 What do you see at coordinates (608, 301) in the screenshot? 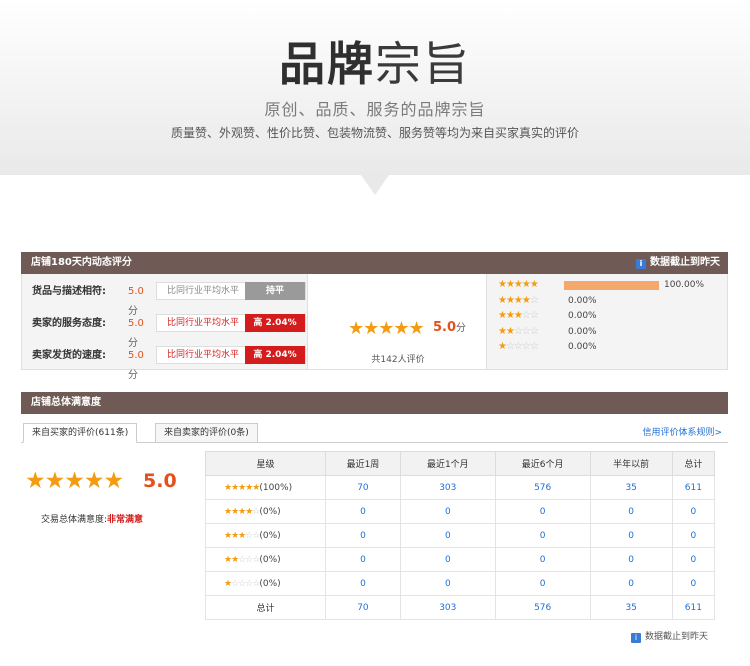
I see `distribution-row: ★★★★☆ 0.00%` at bounding box center [608, 301].